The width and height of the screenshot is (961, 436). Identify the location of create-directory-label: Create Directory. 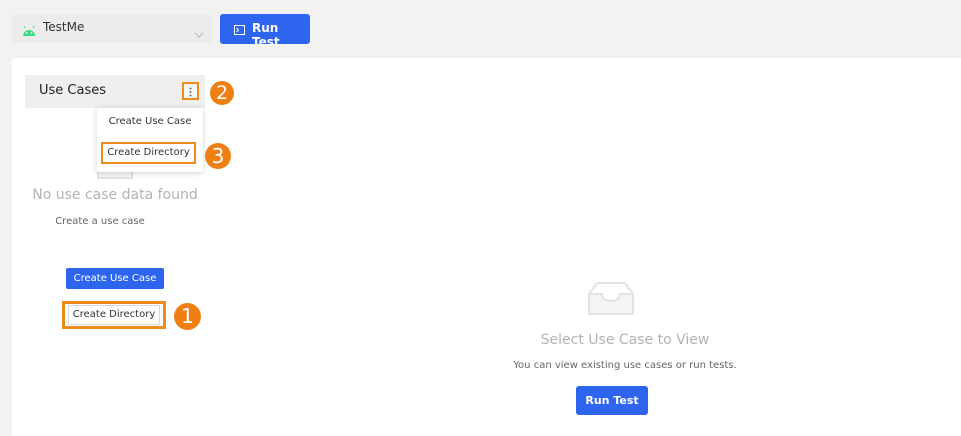
(114, 315).